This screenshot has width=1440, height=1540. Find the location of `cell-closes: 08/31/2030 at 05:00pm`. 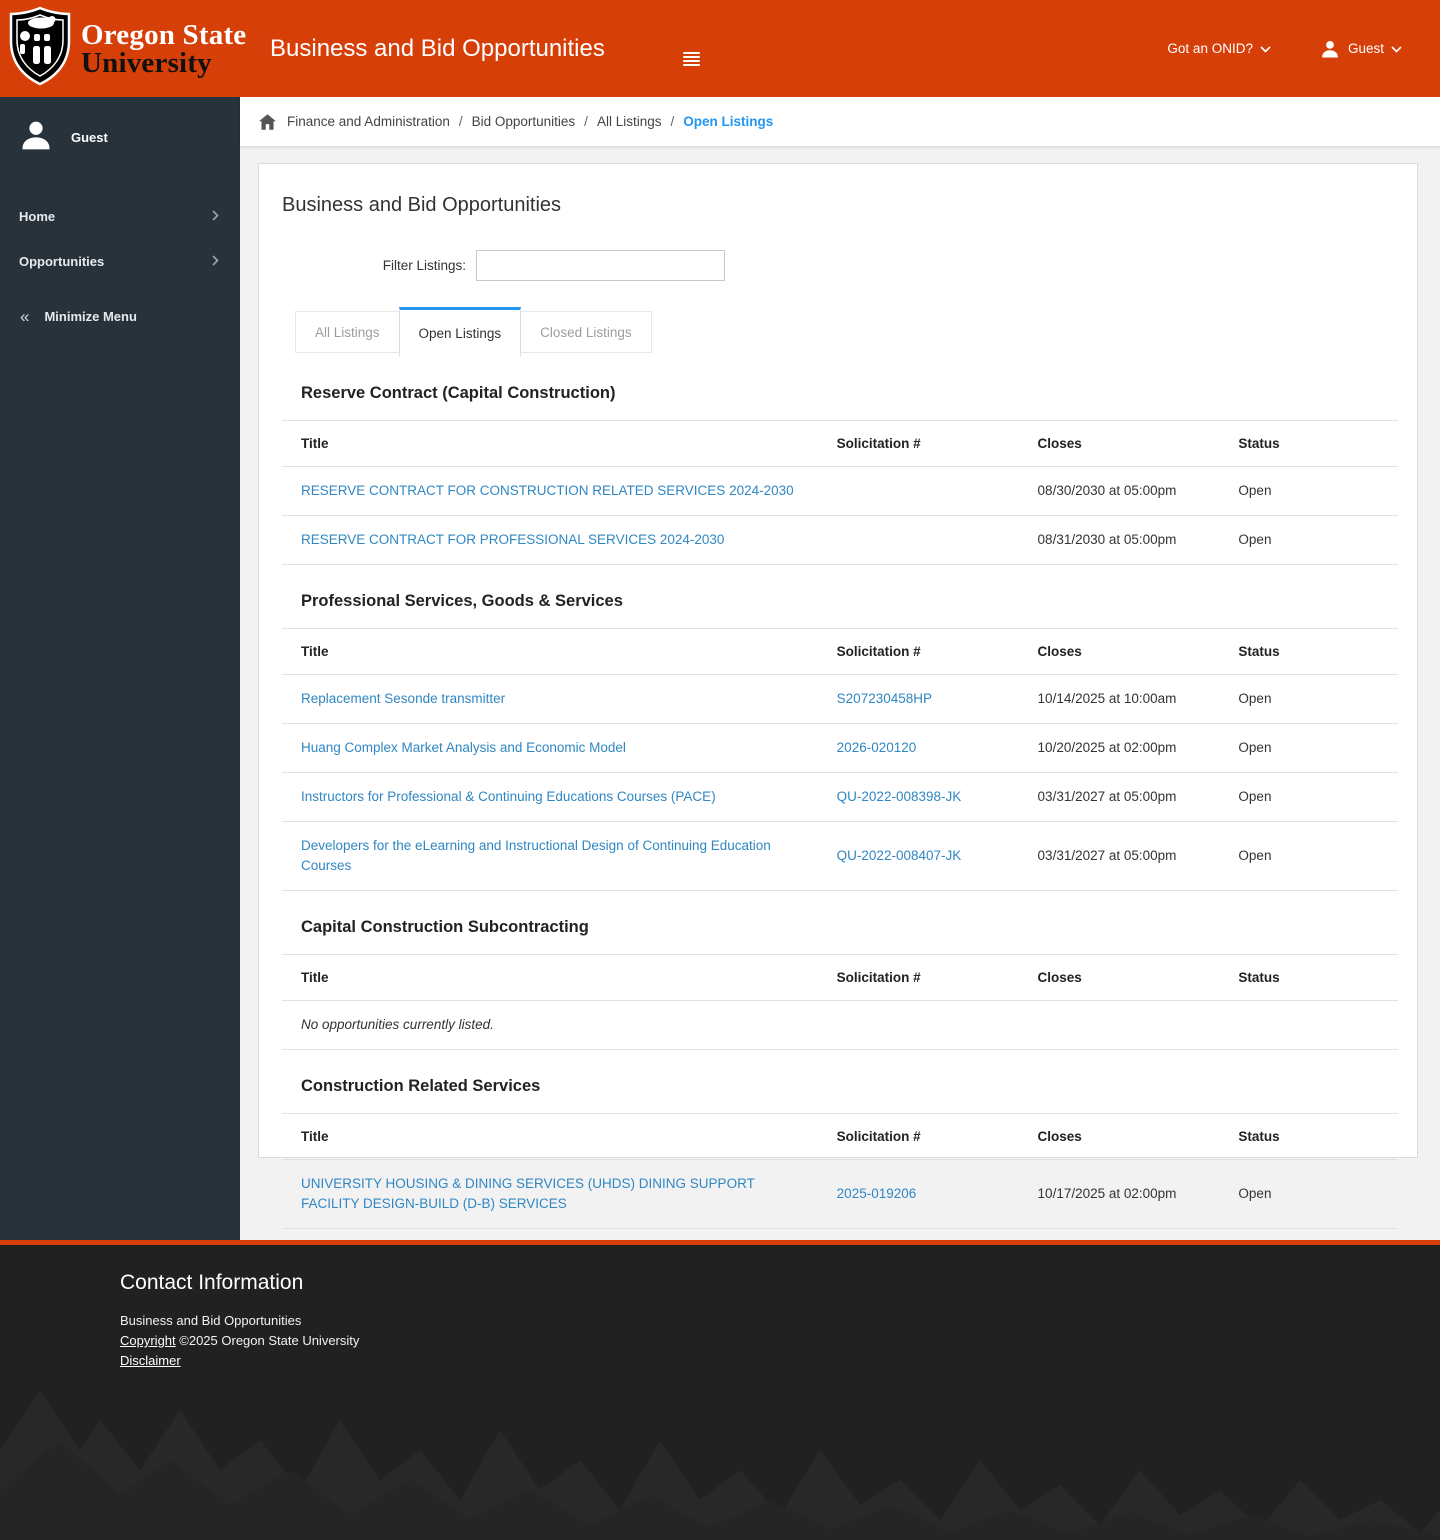

cell-closes: 08/31/2030 at 05:00pm is located at coordinates (1119, 540).